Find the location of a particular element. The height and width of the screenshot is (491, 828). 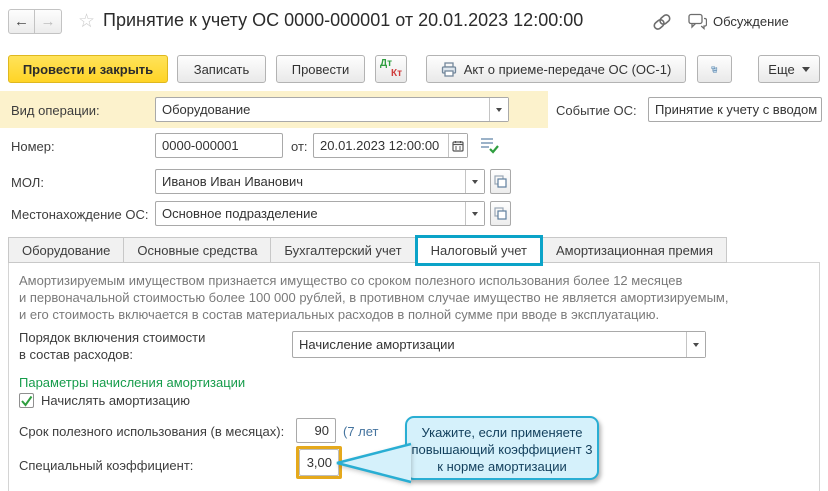

checkmark-icon is located at coordinates (27, 401).